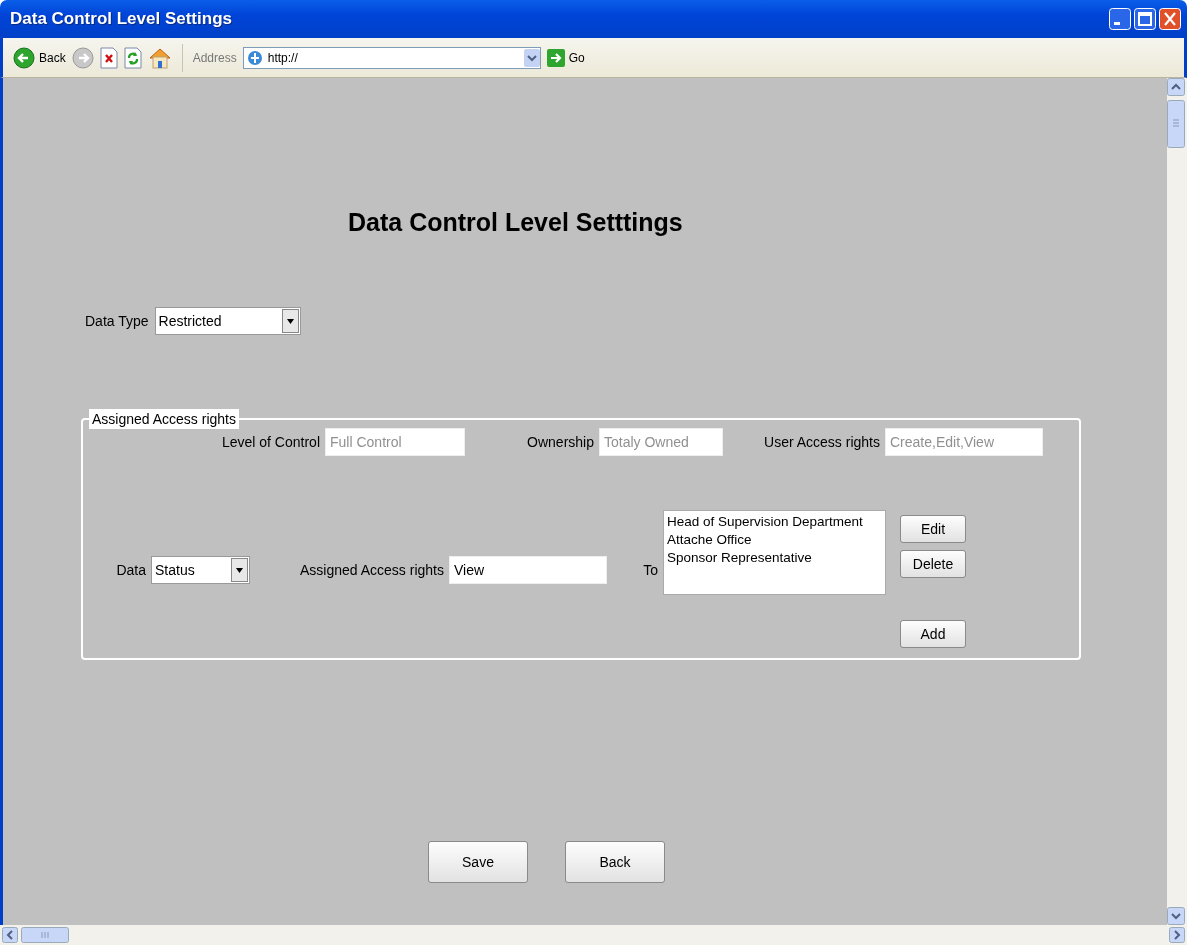 The image size is (1187, 945). Describe the element at coordinates (200, 570) in the screenshot. I see `data-select: Status` at that location.